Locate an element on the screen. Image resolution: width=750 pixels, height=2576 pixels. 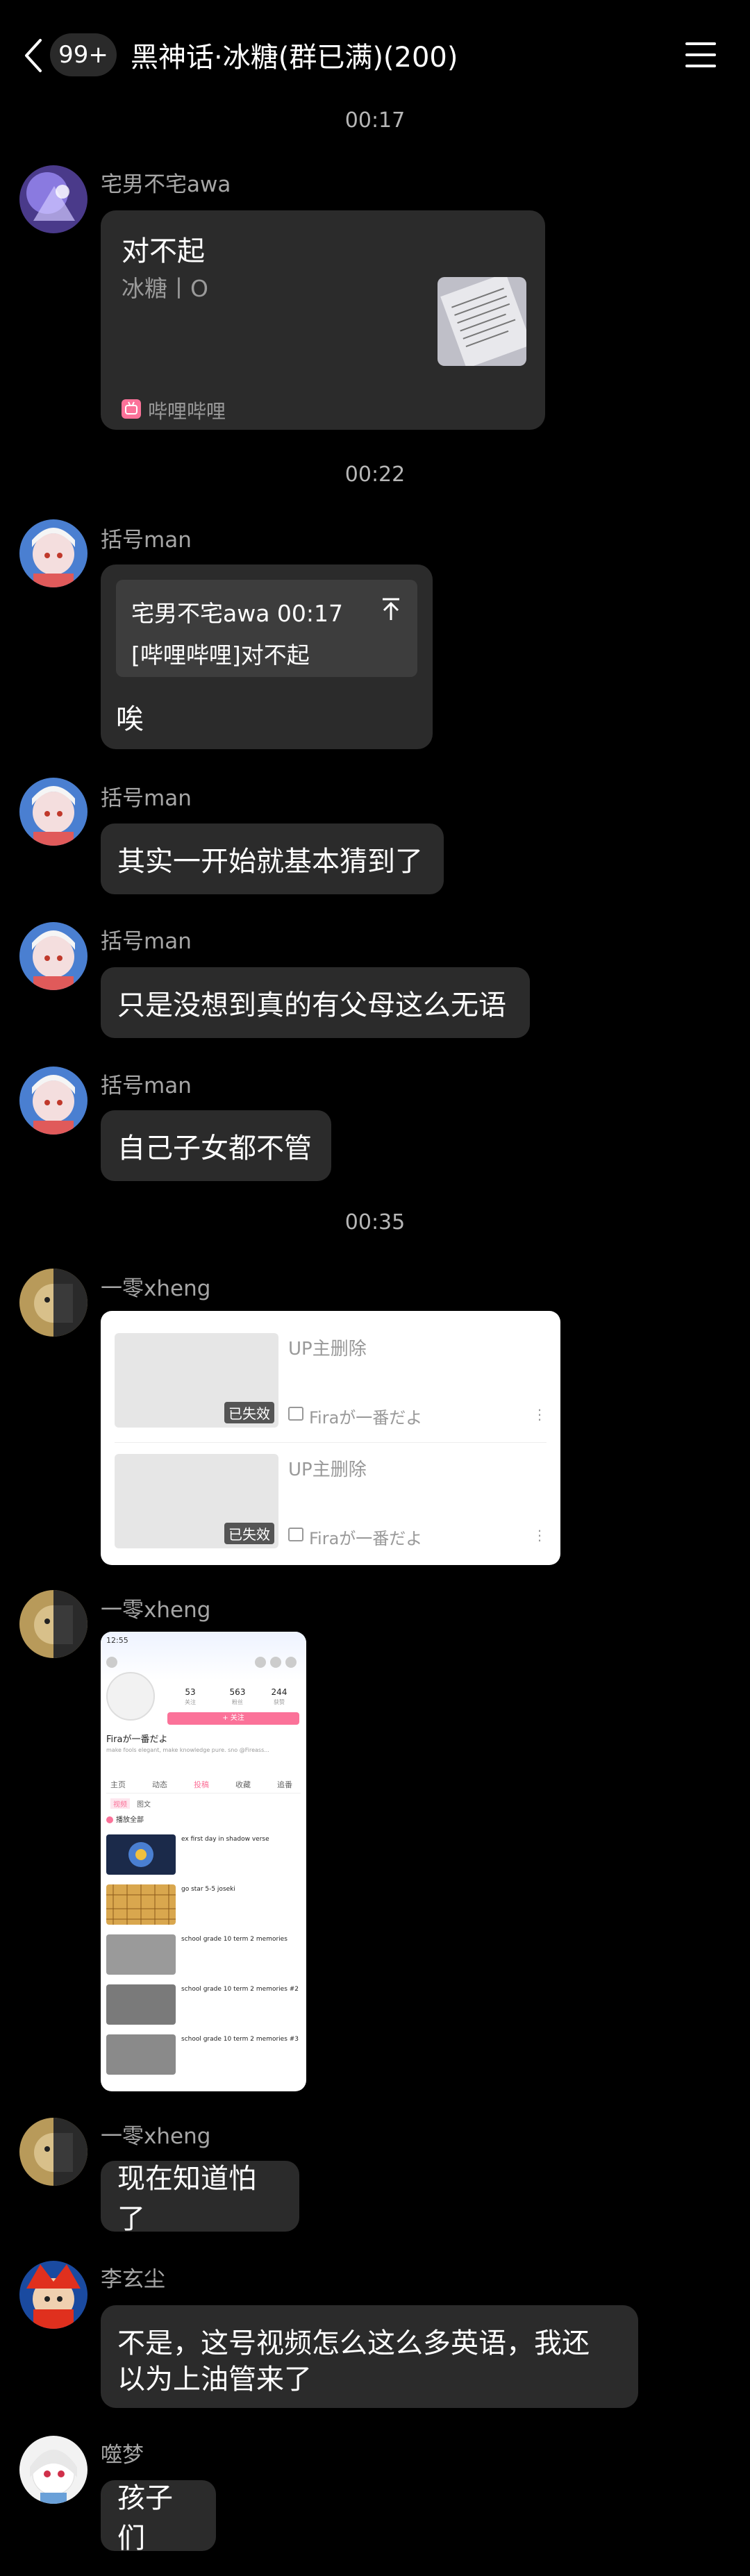
jump-to-top-icon is located at coordinates (391, 608).